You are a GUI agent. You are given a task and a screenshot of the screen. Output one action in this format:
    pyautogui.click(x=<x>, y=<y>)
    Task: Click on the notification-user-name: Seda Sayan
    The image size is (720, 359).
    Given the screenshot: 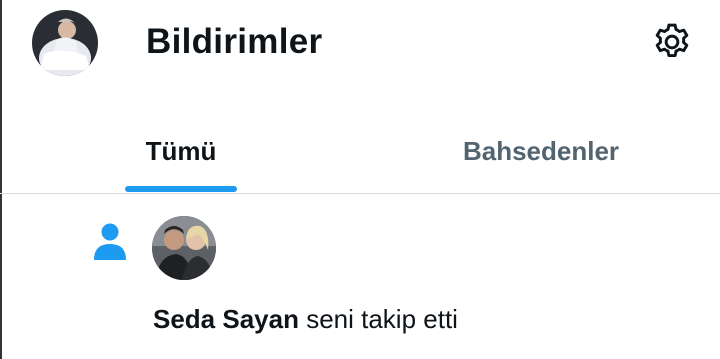 What is the action you would take?
    pyautogui.click(x=226, y=319)
    